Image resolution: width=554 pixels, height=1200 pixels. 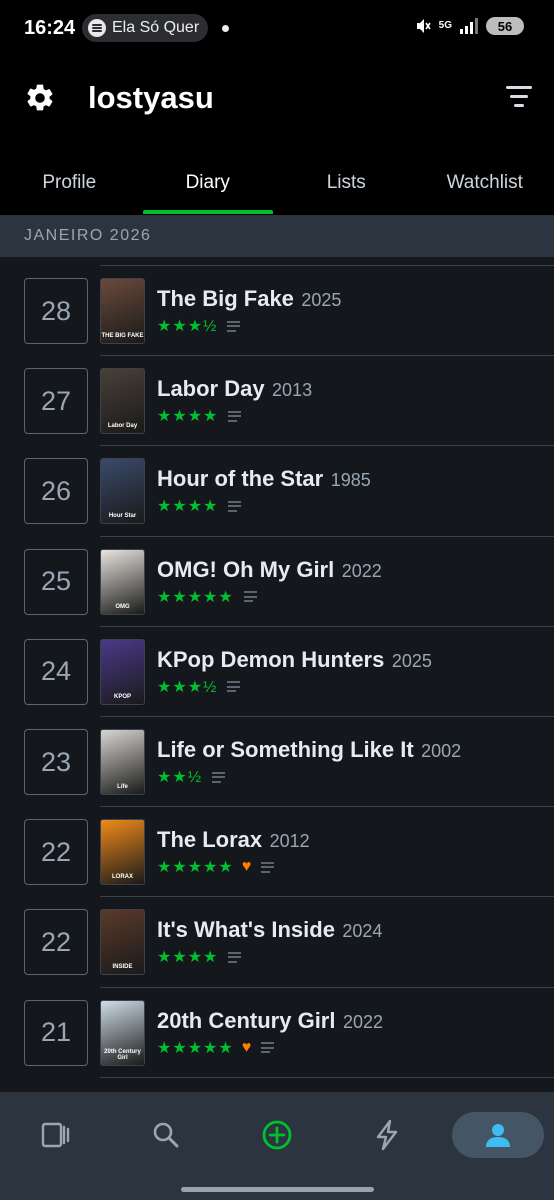 I want to click on profile-tabs: Profile Diary Lists Watchlist, so click(x=277, y=182).